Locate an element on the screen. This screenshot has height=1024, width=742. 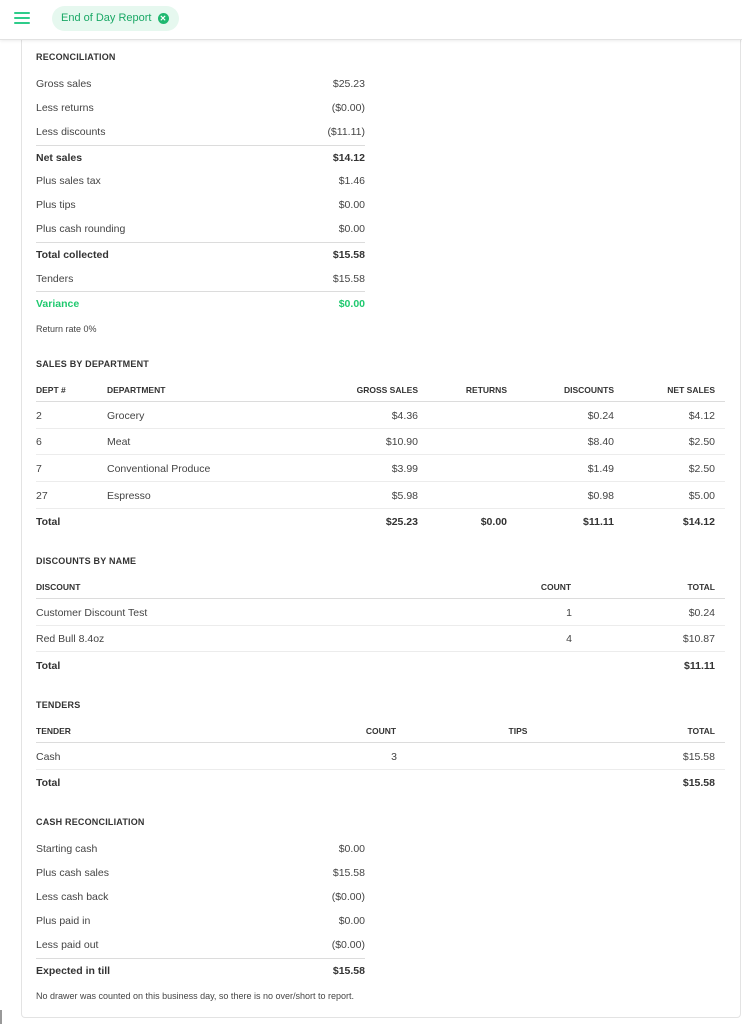
report-tab-chip: End of Day Report ✕ is located at coordinates (115, 18).